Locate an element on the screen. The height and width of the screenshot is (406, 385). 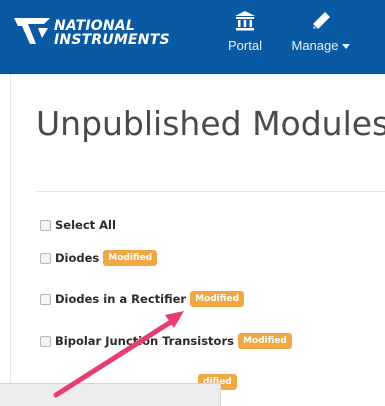
page-title: Unpublished Modules is located at coordinates (210, 123).